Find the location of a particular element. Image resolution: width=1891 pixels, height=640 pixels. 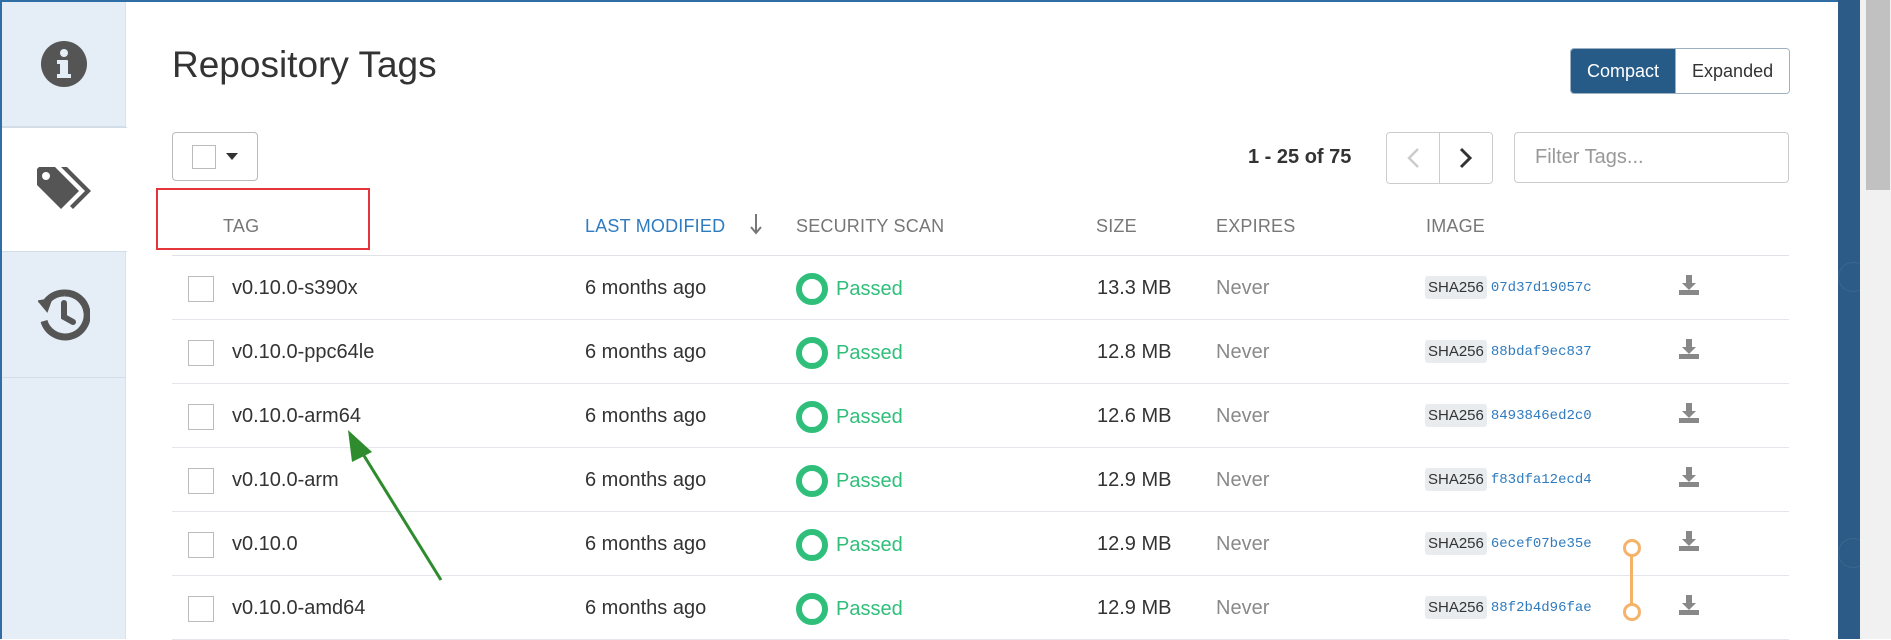

info-icon is located at coordinates (64, 64).